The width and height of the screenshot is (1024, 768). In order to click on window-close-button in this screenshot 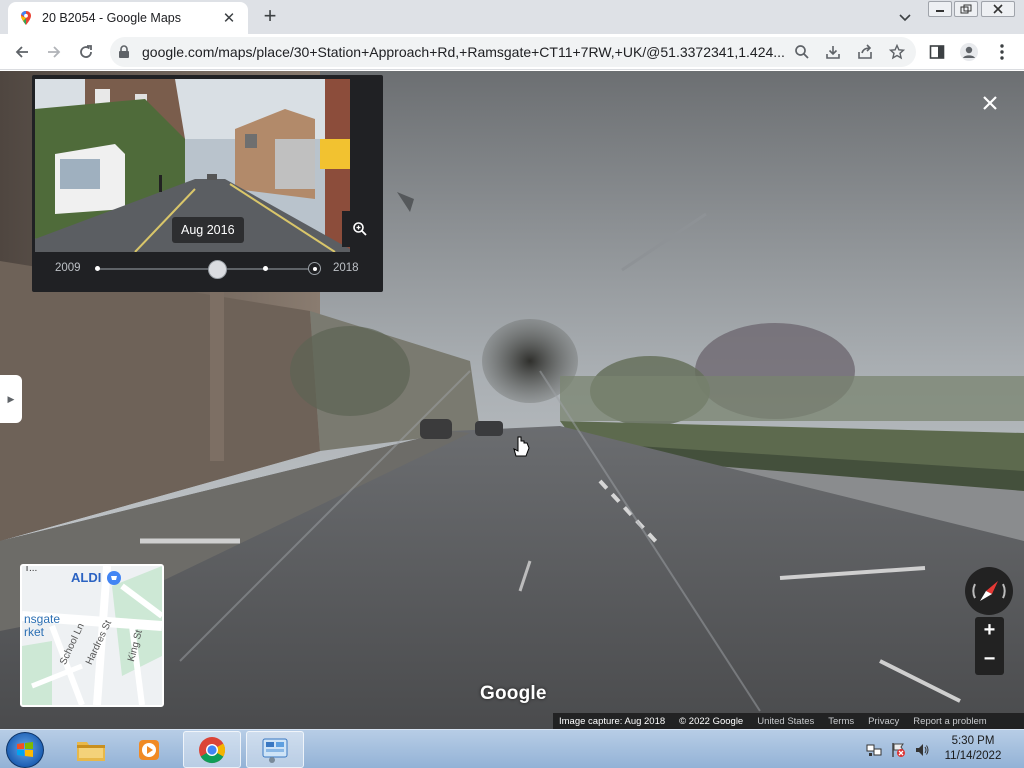, I will do `click(998, 9)`.